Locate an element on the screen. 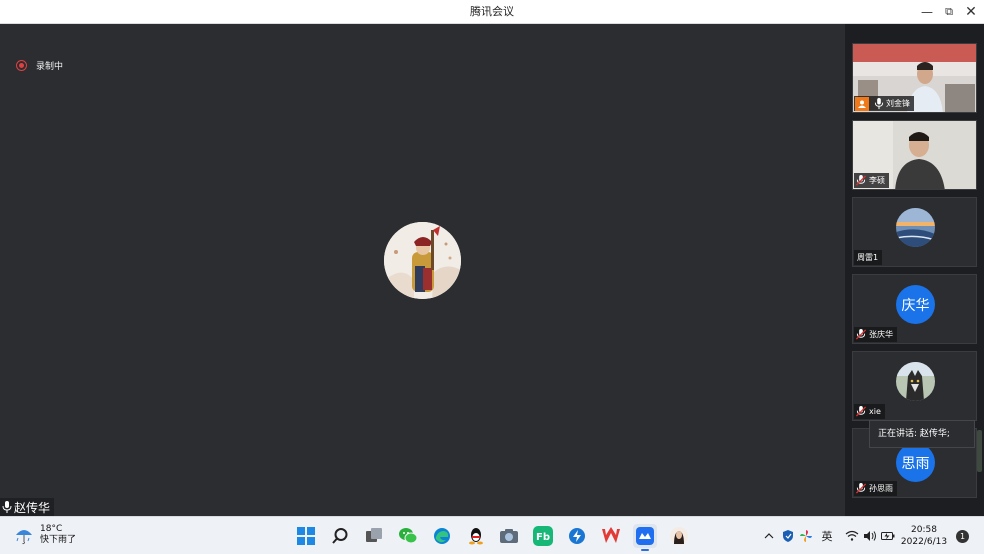  taskbar-app-wps is located at coordinates (611, 536).